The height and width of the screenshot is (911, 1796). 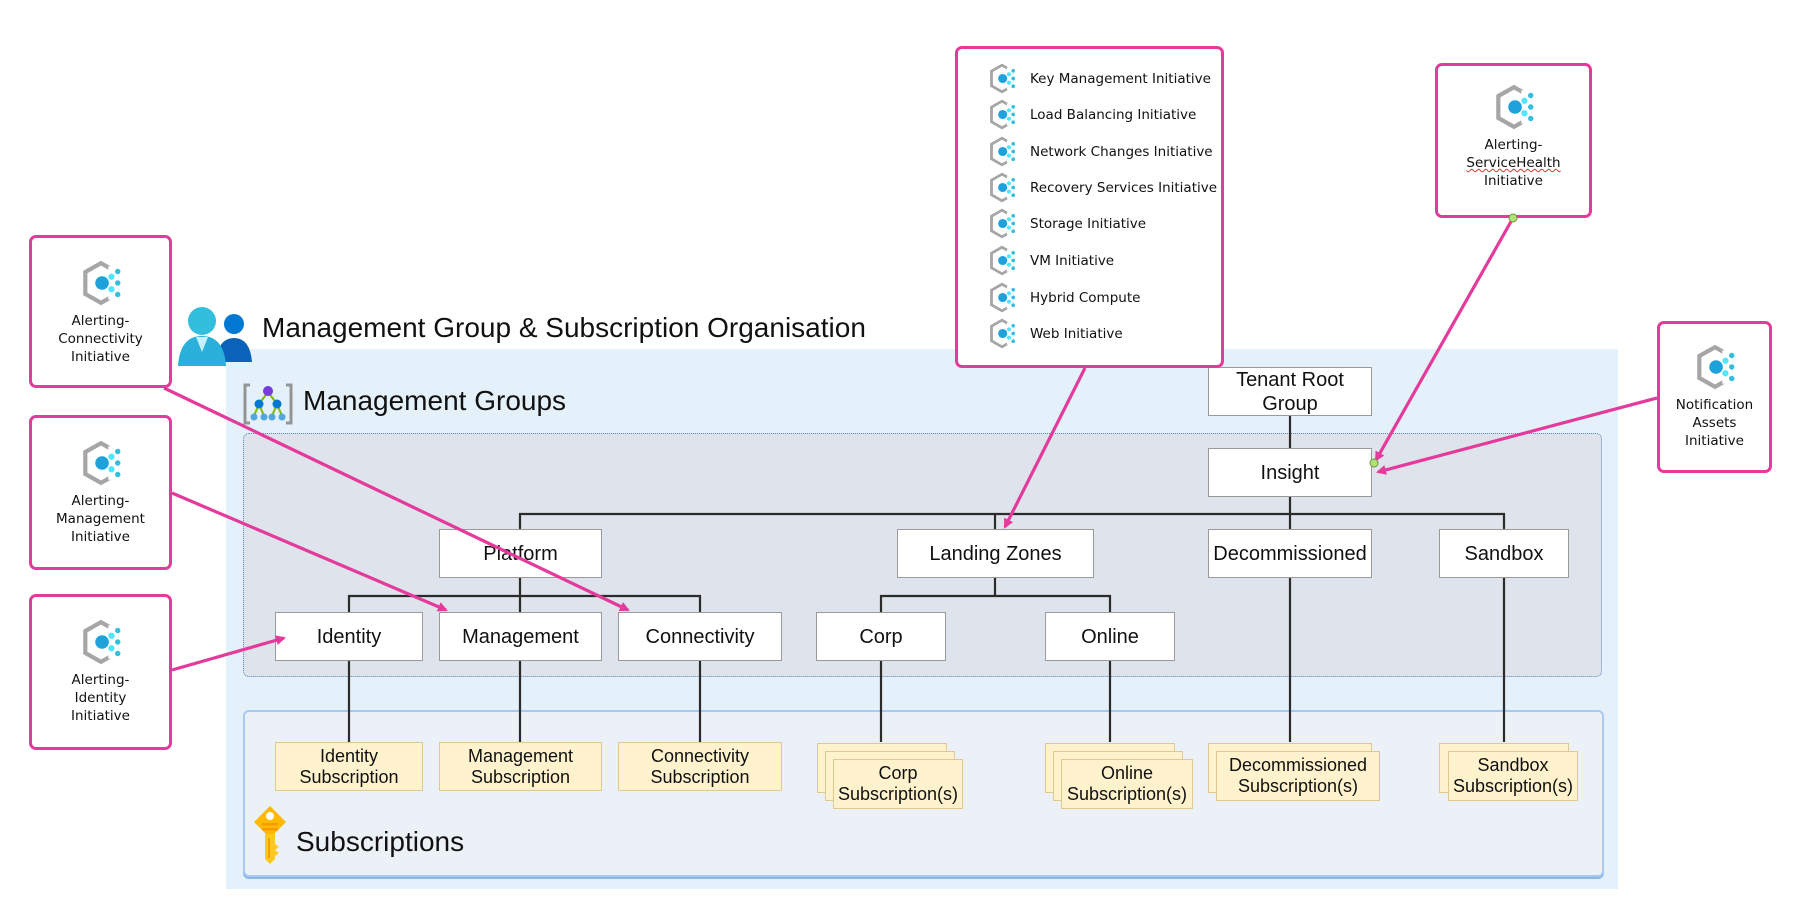 I want to click on arrow-management, so click(x=309, y=551).